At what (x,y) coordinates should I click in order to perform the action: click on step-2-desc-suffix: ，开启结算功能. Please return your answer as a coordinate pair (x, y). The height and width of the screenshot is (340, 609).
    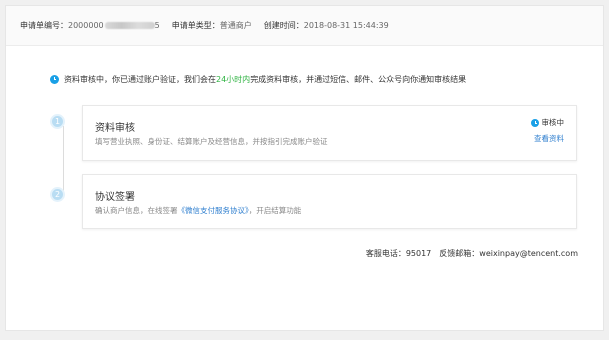
    Looking at the image, I should click on (275, 210).